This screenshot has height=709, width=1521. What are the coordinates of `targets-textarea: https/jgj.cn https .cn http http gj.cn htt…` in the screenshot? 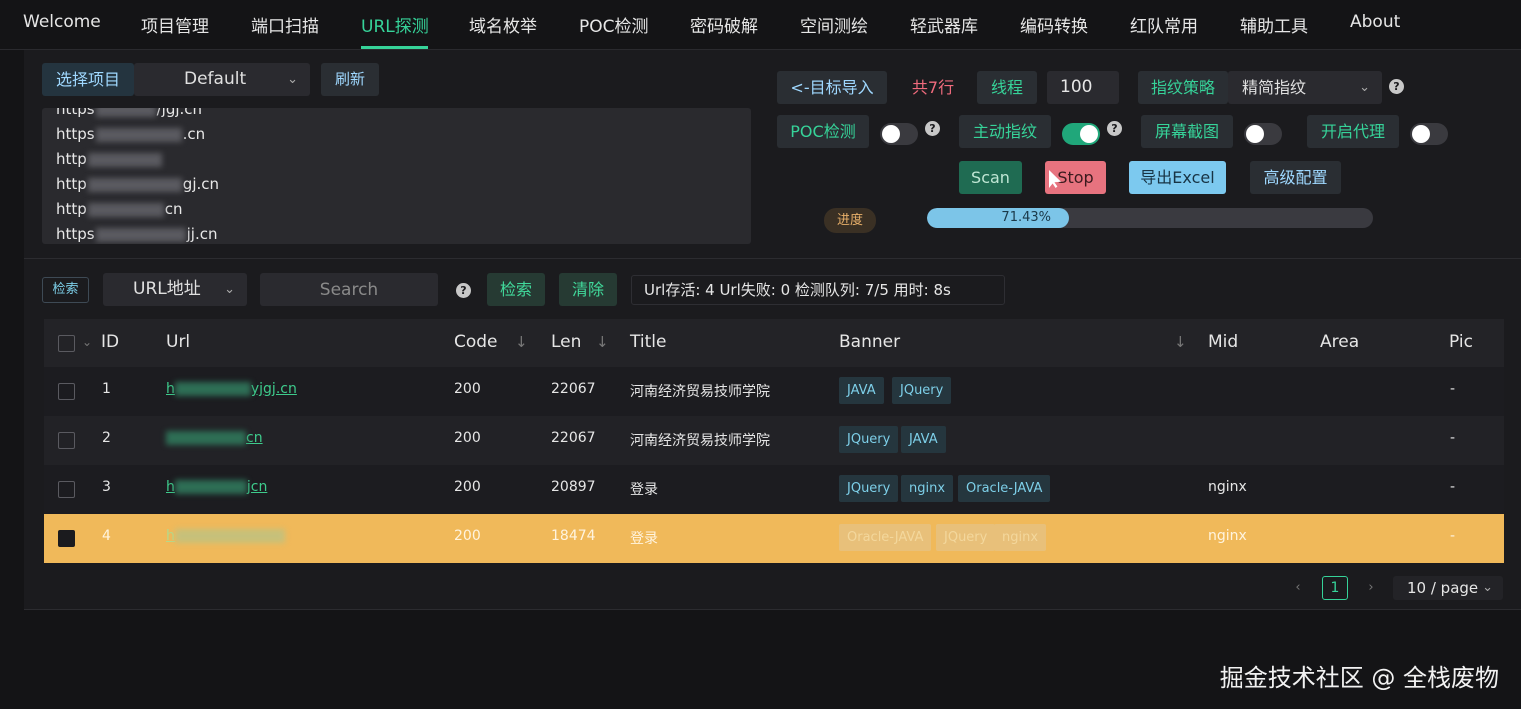 It's located at (396, 176).